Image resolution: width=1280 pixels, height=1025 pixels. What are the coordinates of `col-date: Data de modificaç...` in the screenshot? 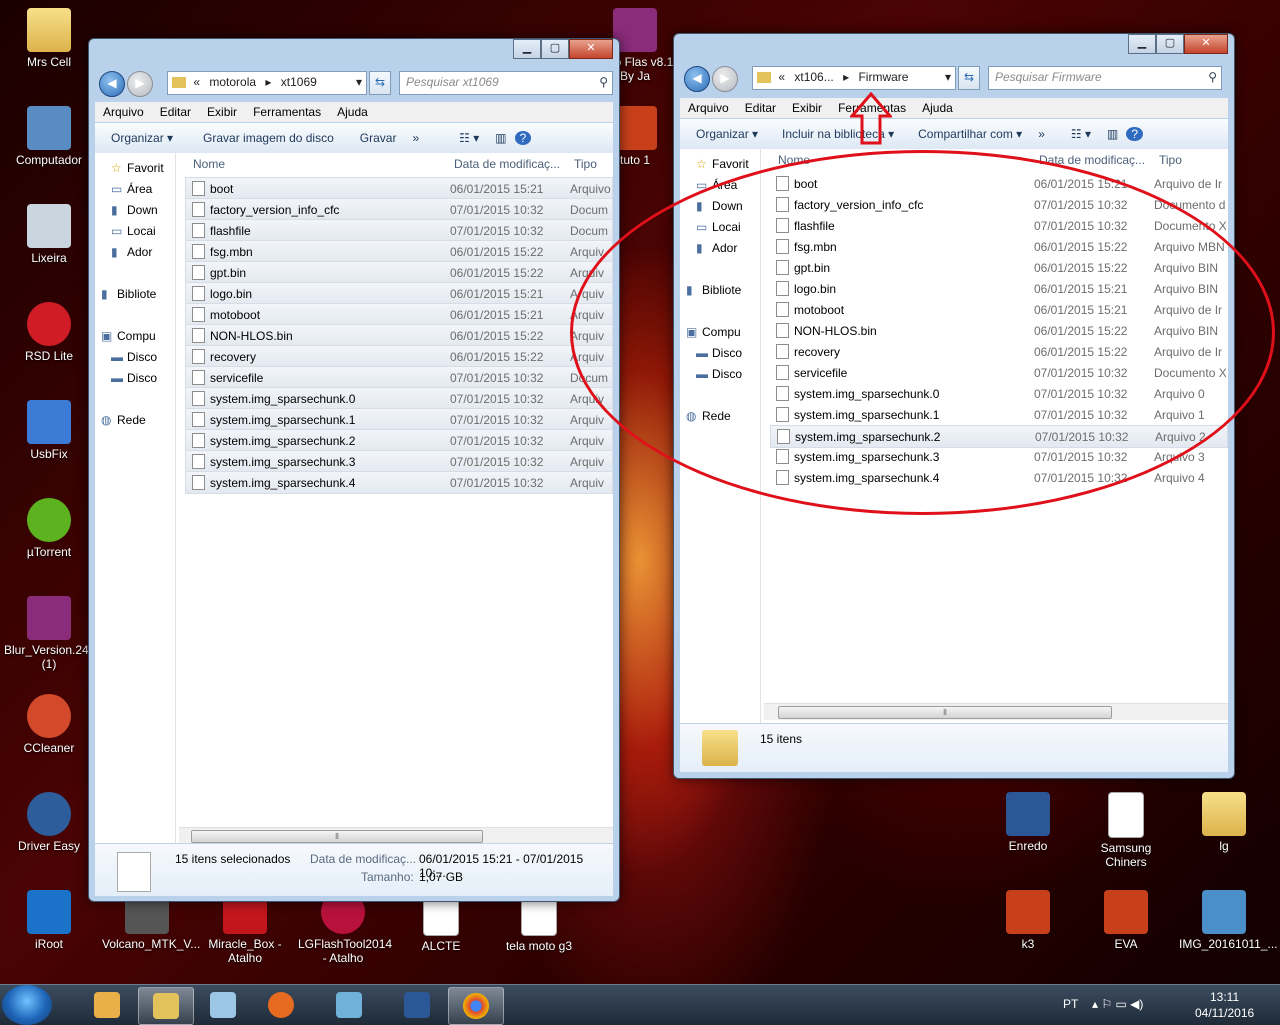 It's located at (507, 164).